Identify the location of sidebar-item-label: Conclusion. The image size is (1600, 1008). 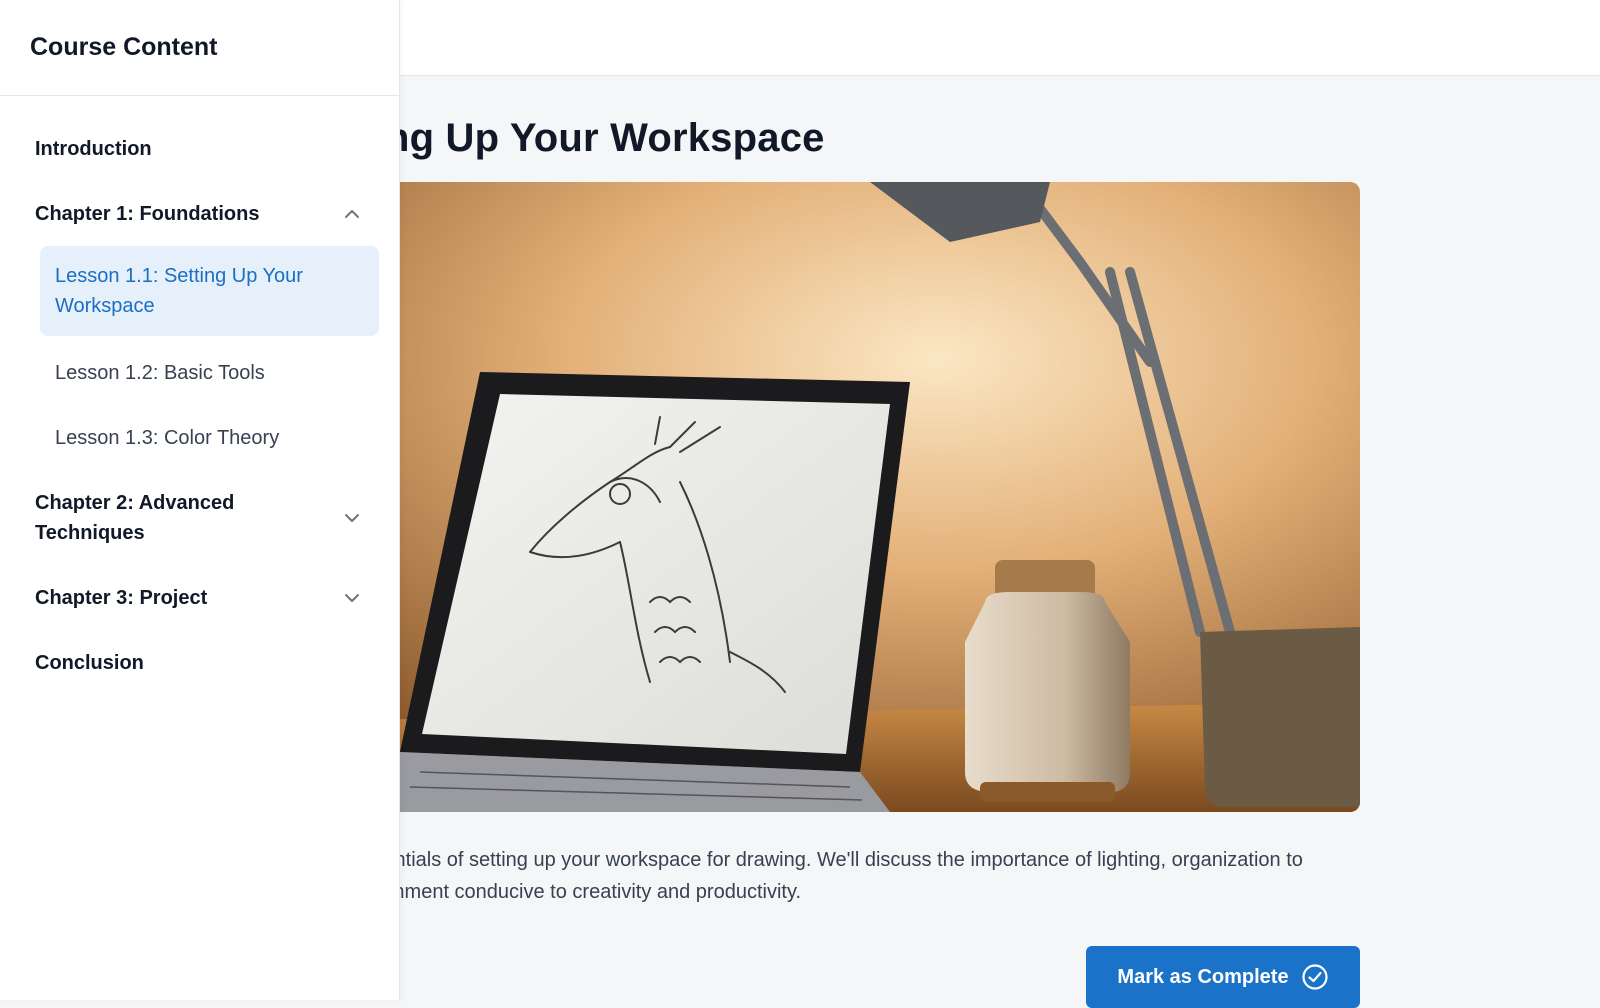
(89, 662).